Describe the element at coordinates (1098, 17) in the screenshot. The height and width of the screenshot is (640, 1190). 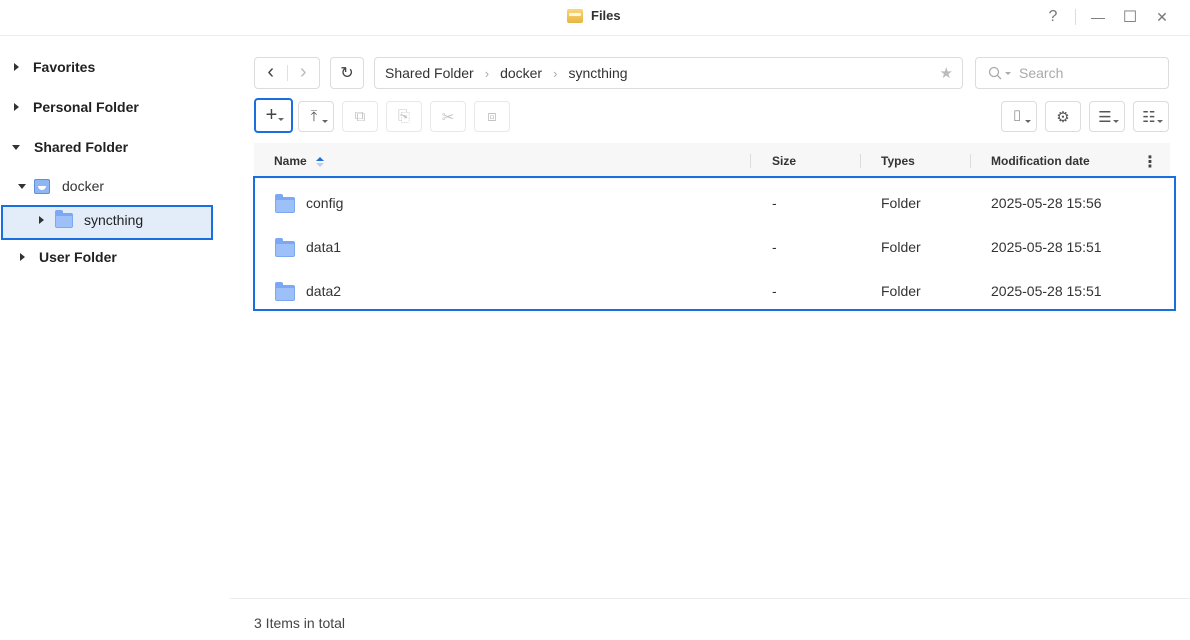
I see `minimize-icon: —` at that location.